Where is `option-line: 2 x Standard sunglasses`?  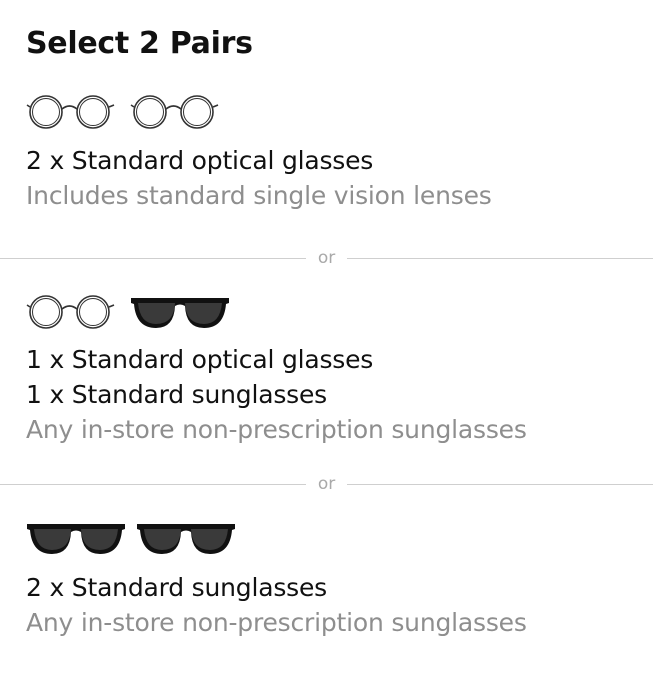
option-line: 2 x Standard sunglasses is located at coordinates (176, 587).